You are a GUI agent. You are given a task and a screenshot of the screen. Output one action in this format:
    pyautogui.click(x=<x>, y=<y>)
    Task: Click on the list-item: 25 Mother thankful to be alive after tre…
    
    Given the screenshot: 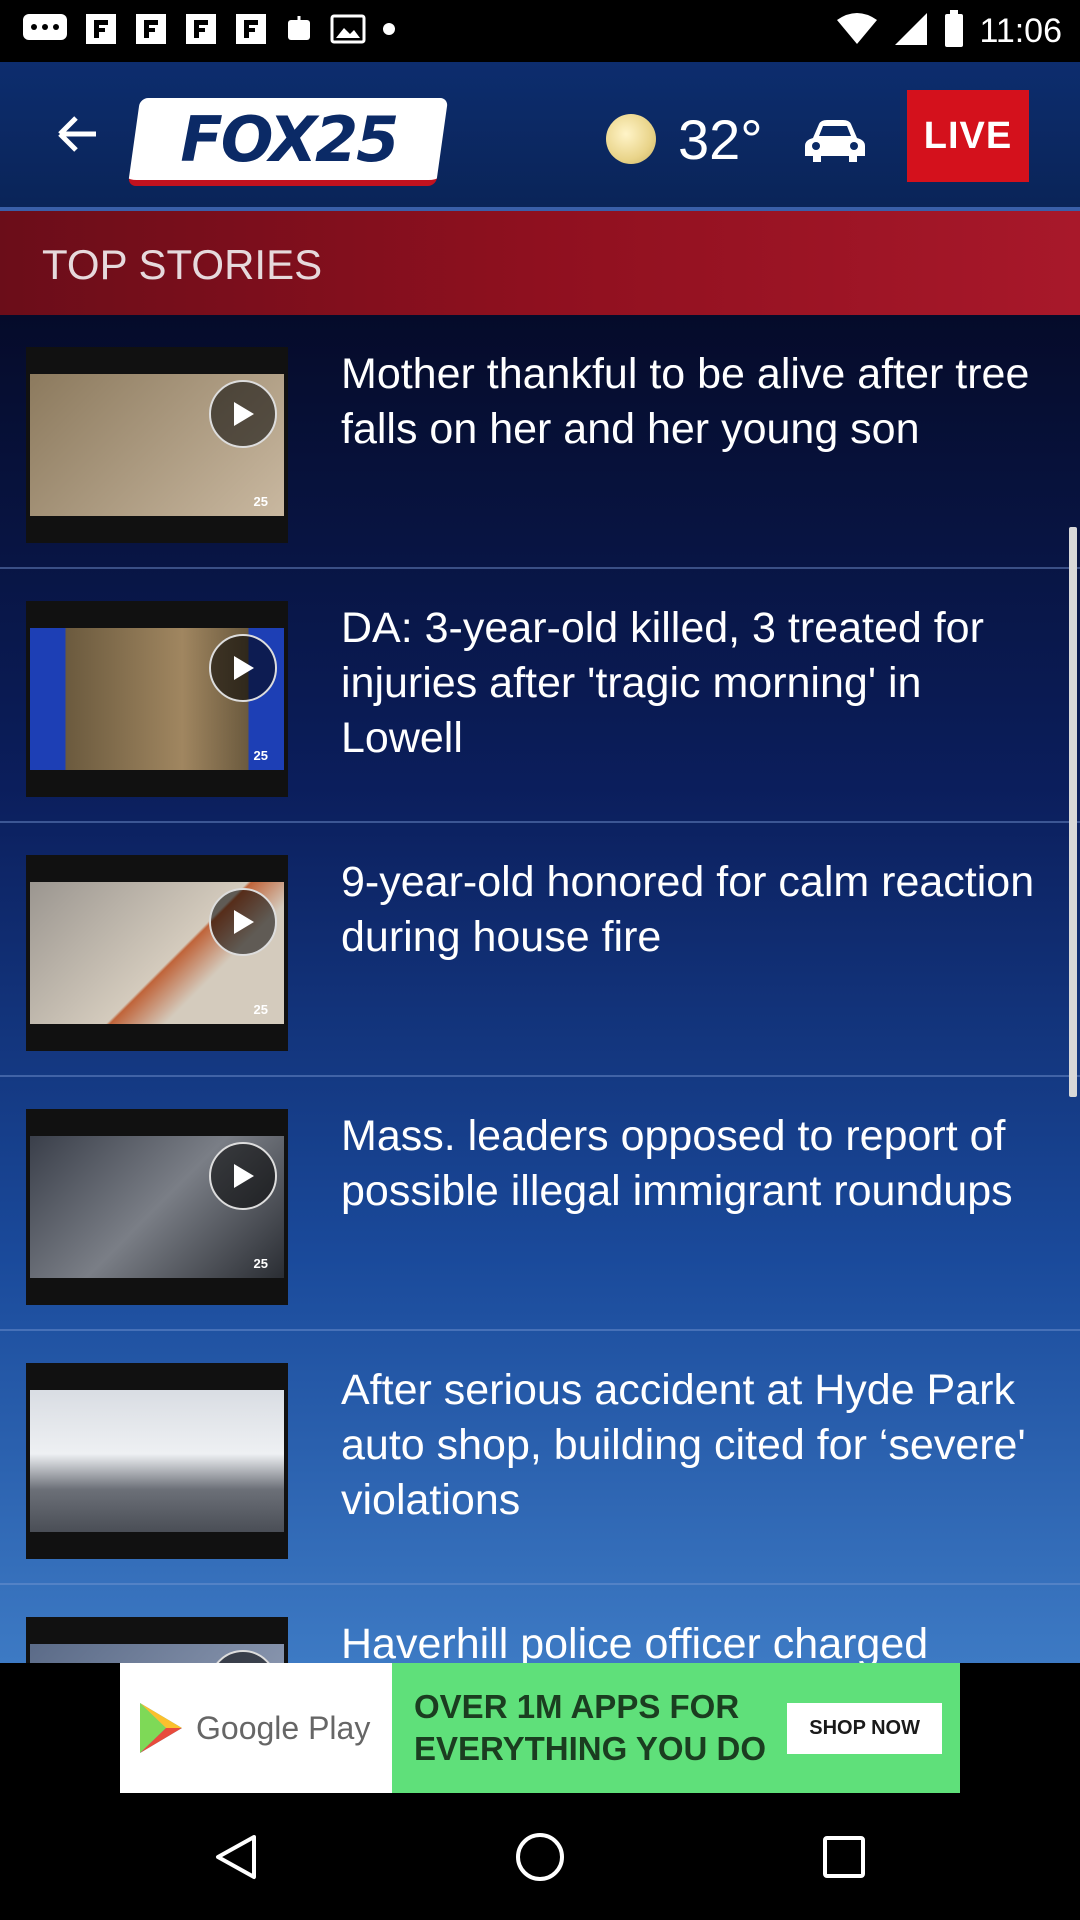 What is the action you would take?
    pyautogui.click(x=540, y=442)
    